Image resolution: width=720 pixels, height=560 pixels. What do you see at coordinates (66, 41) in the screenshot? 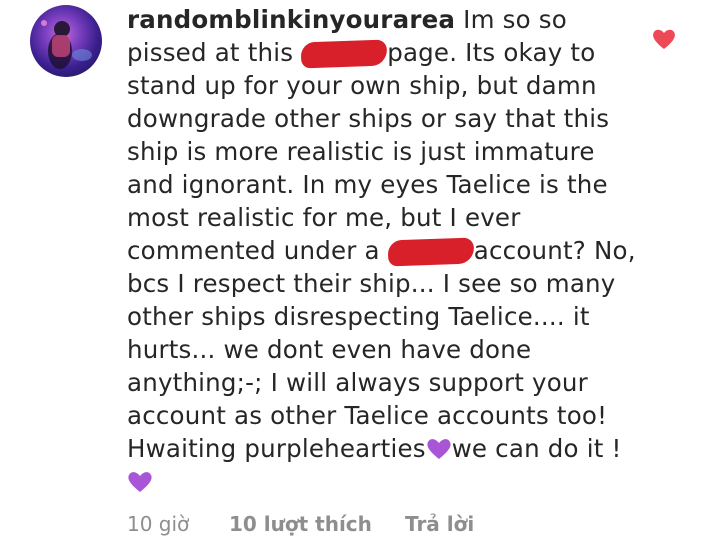
I see `avatar` at bounding box center [66, 41].